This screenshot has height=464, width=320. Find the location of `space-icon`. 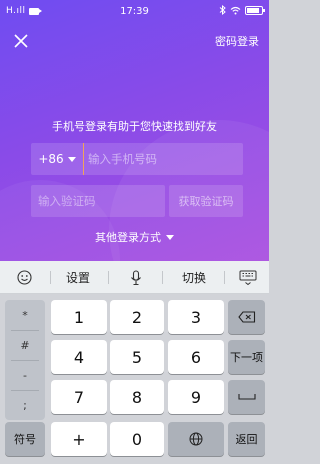

space-icon is located at coordinates (246, 397).